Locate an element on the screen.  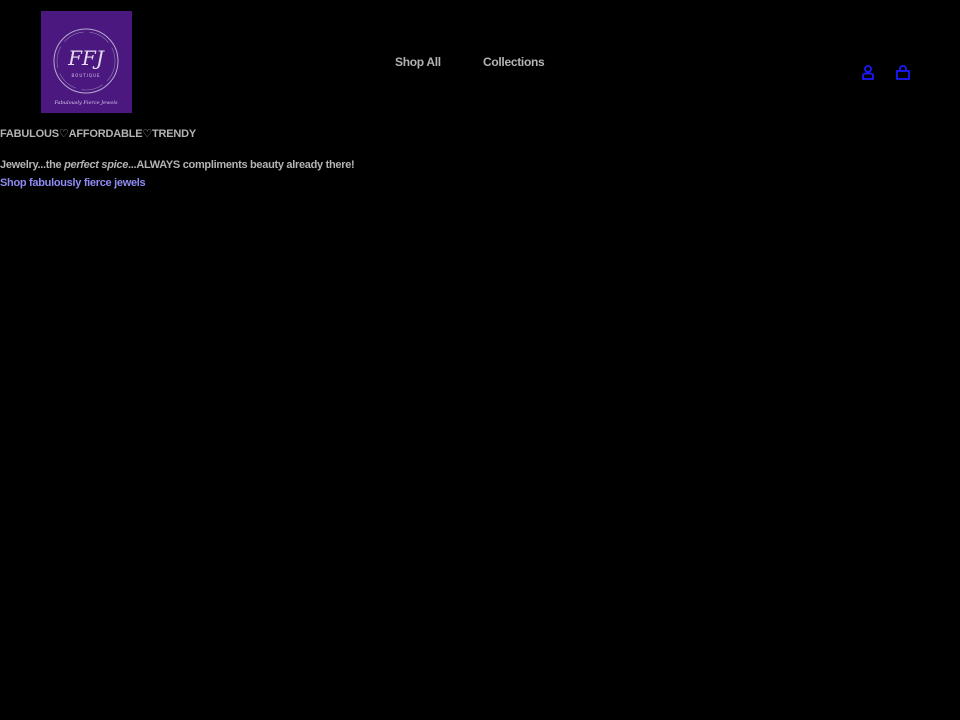
hero-text-start: Jewelry...the is located at coordinates (32, 165).